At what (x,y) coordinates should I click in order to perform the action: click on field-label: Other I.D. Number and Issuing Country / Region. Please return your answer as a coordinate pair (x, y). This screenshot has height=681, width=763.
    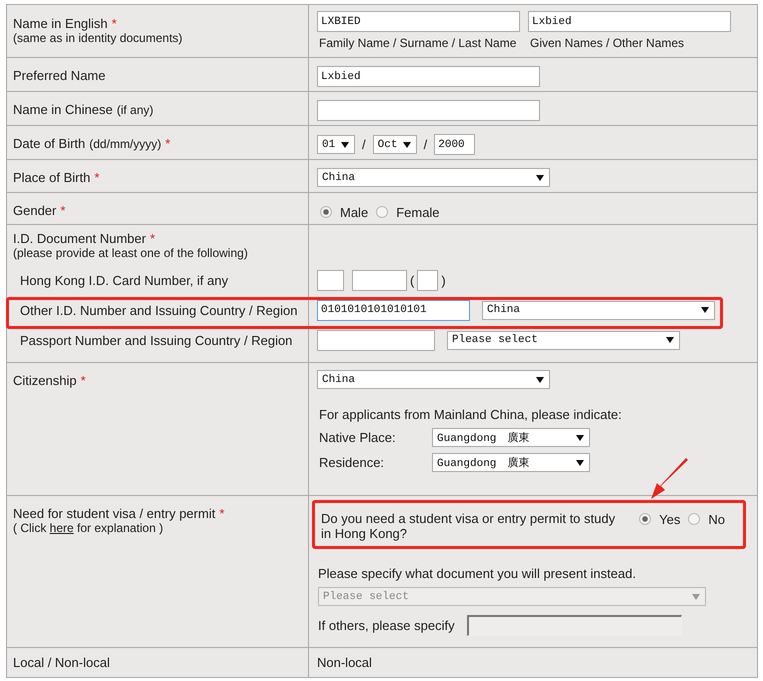
    Looking at the image, I should click on (159, 310).